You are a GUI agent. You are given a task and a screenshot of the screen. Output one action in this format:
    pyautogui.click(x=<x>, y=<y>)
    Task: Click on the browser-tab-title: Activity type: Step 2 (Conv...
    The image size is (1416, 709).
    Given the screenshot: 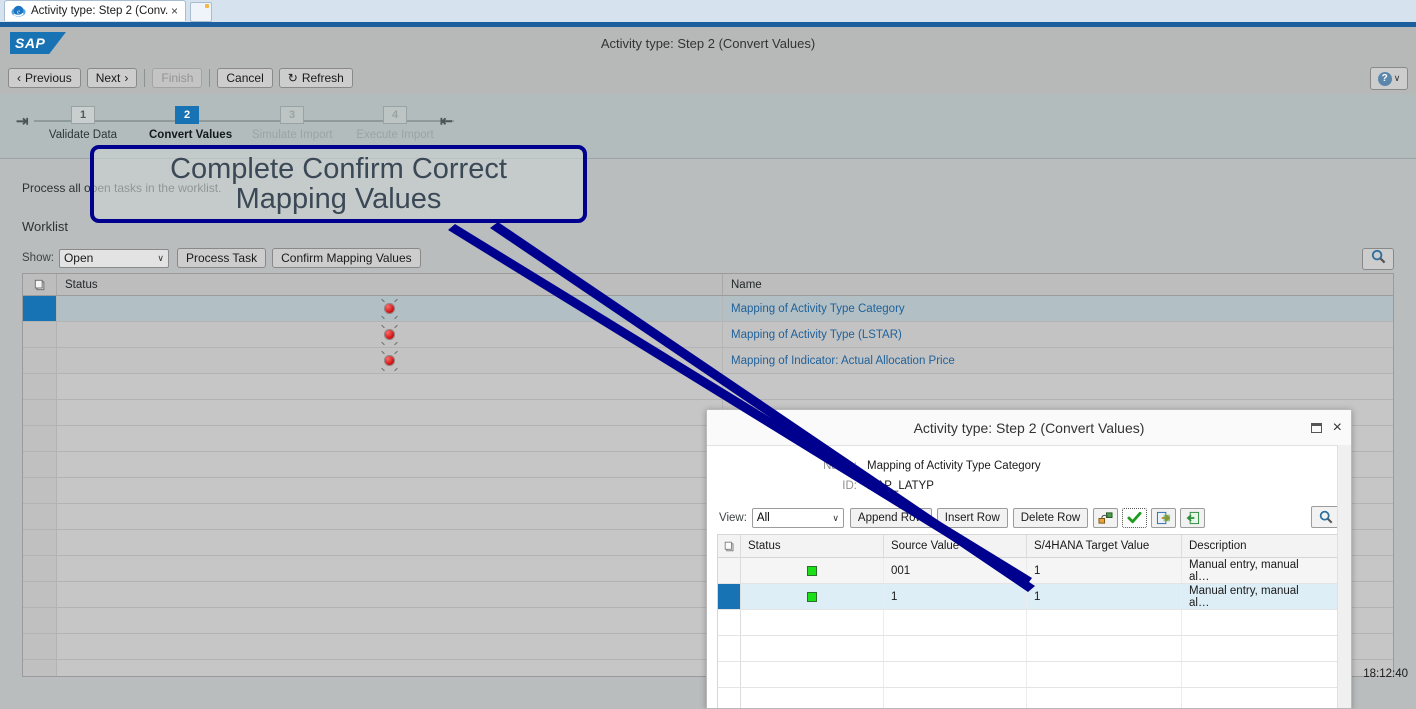 What is the action you would take?
    pyautogui.click(x=99, y=11)
    